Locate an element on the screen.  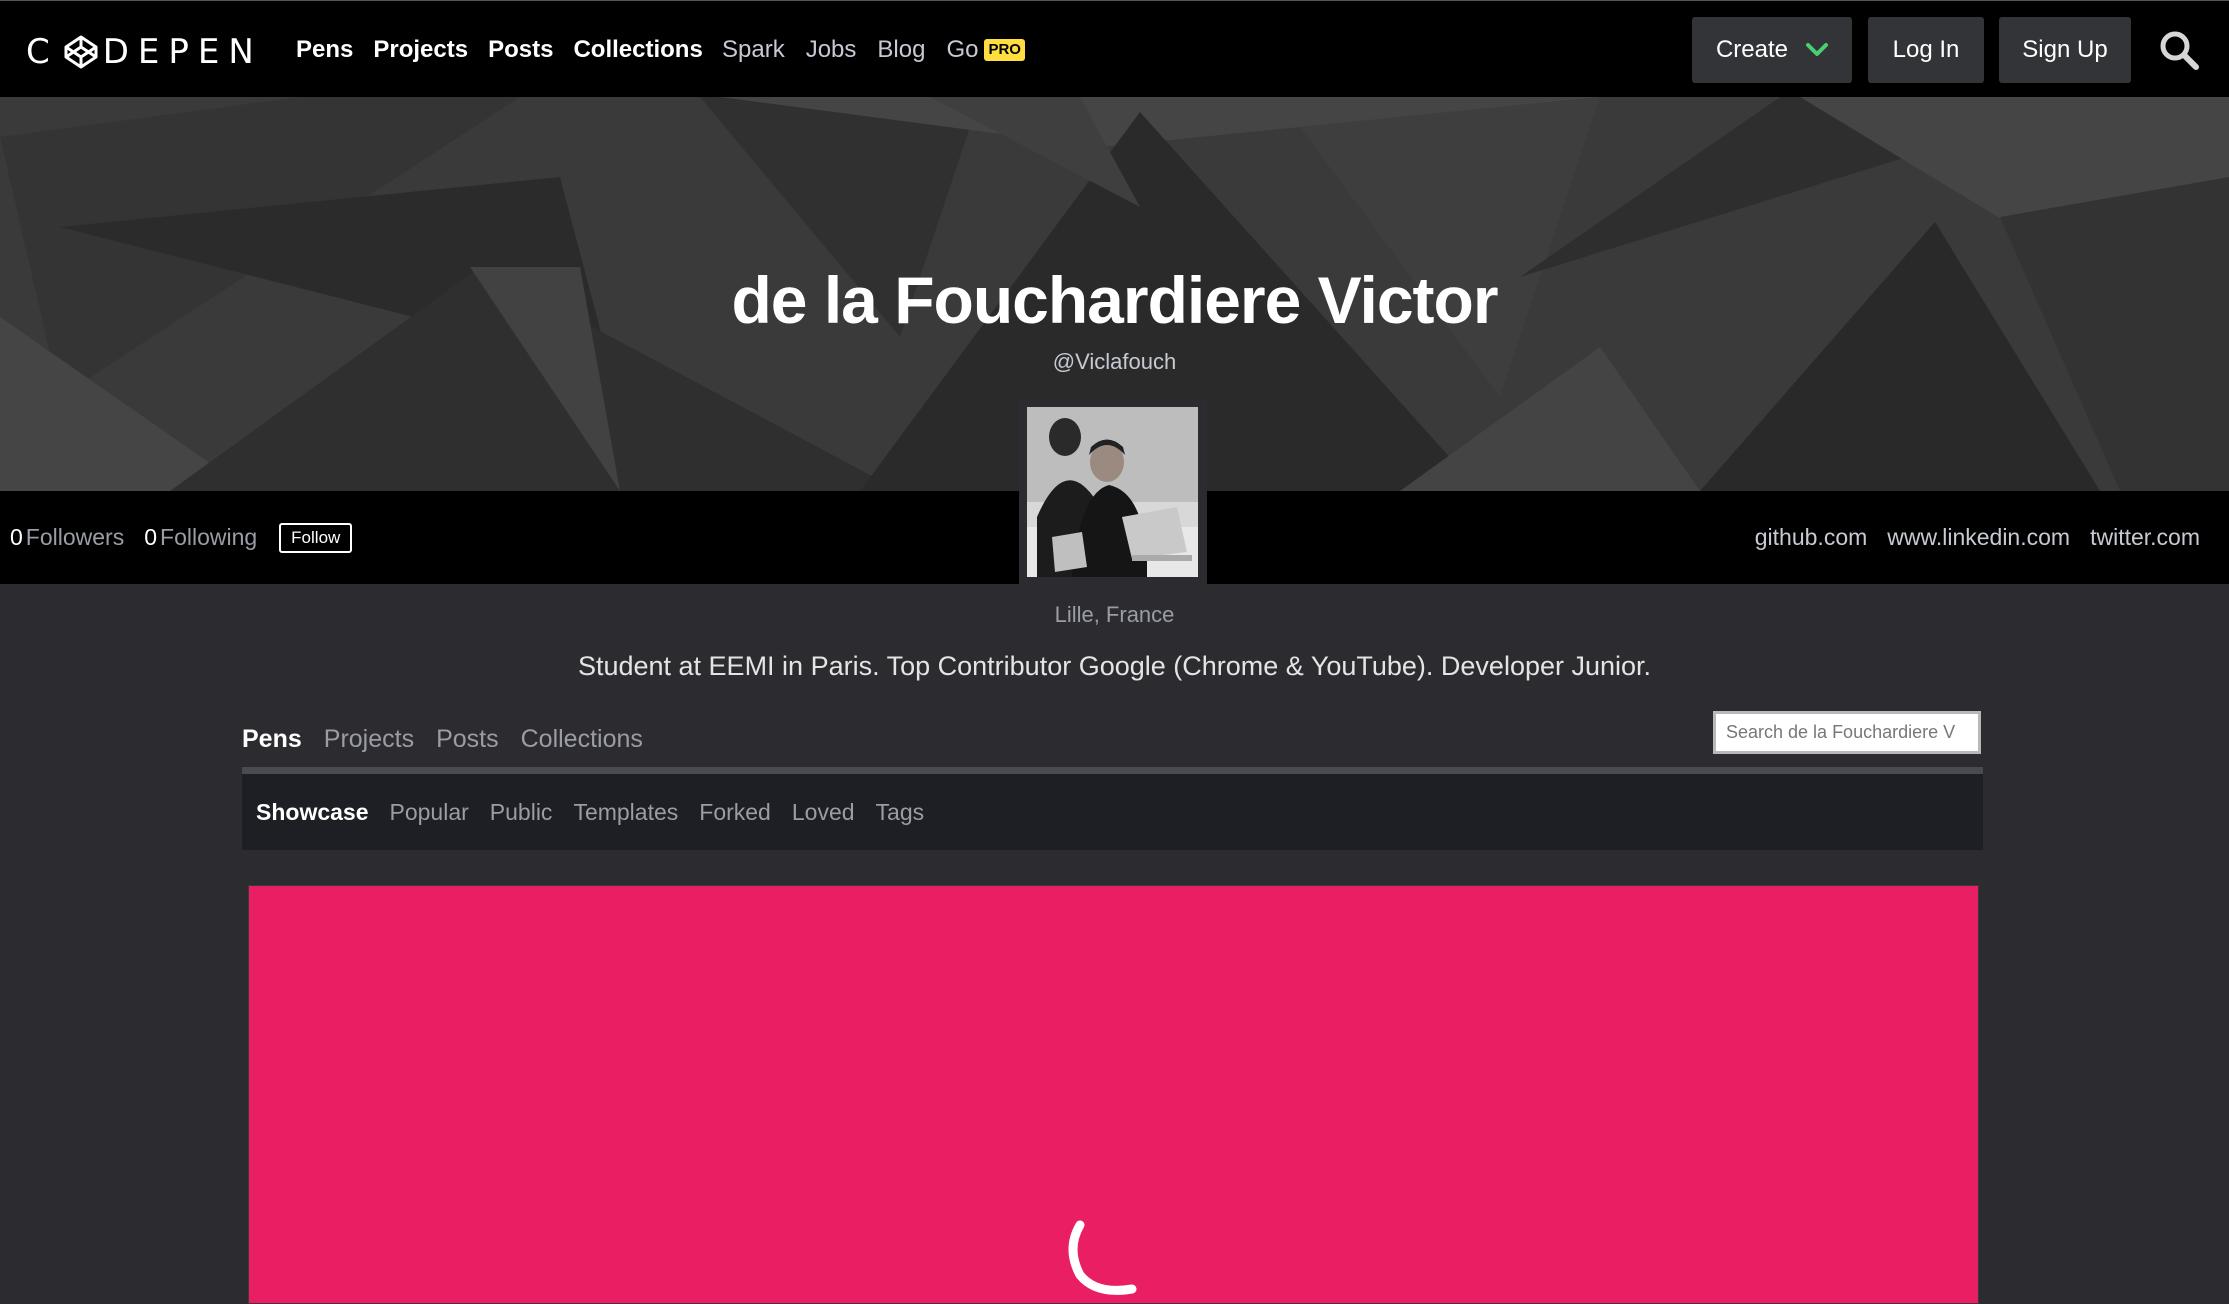
followers-link: Followers is located at coordinates (75, 537).